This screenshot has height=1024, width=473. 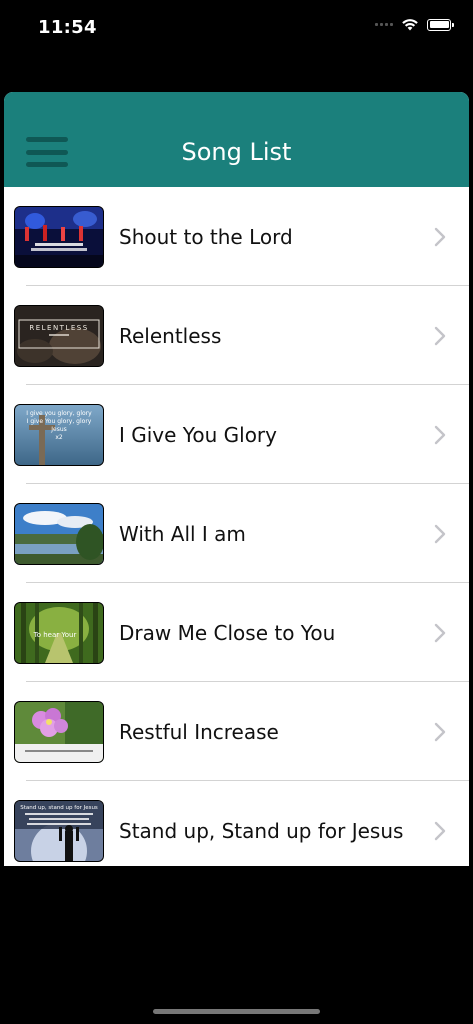 What do you see at coordinates (59, 437) in the screenshot?
I see `svg-text: x2` at bounding box center [59, 437].